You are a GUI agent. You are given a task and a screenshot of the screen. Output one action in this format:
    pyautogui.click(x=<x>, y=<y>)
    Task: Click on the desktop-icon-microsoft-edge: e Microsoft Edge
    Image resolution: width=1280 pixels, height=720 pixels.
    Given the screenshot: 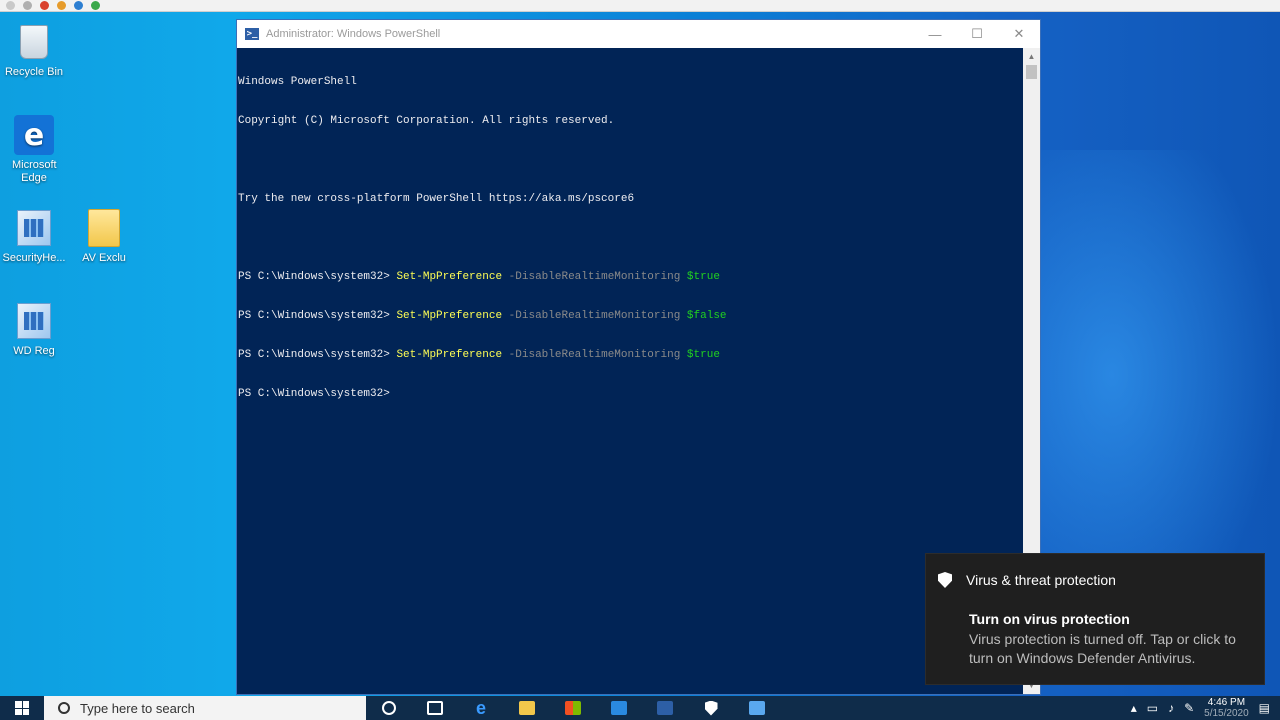 What is the action you would take?
    pyautogui.click(x=34, y=150)
    